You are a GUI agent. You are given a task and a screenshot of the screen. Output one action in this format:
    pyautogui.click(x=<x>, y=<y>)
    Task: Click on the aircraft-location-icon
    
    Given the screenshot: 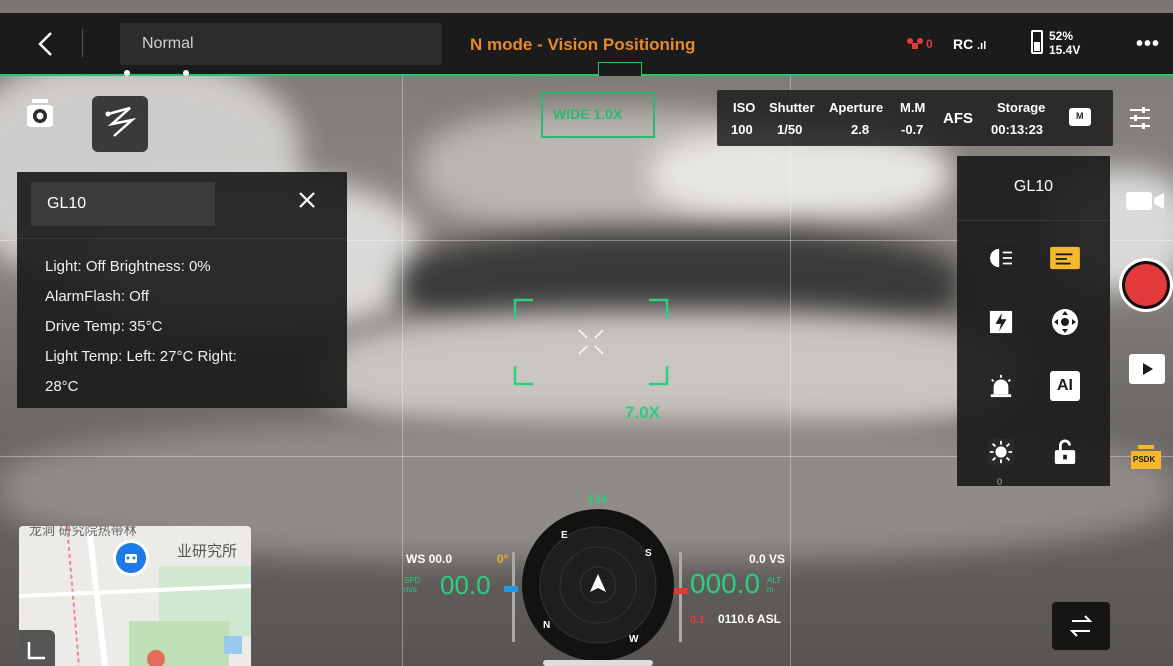 What is the action you would take?
    pyautogui.click(x=131, y=558)
    